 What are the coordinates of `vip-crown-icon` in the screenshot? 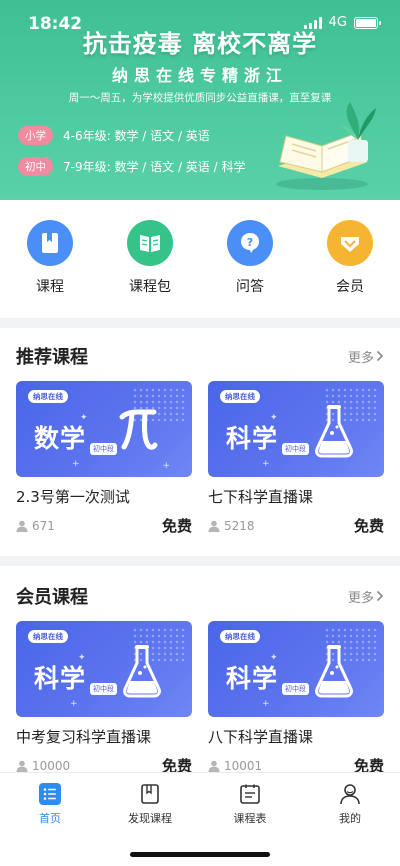 It's located at (350, 243).